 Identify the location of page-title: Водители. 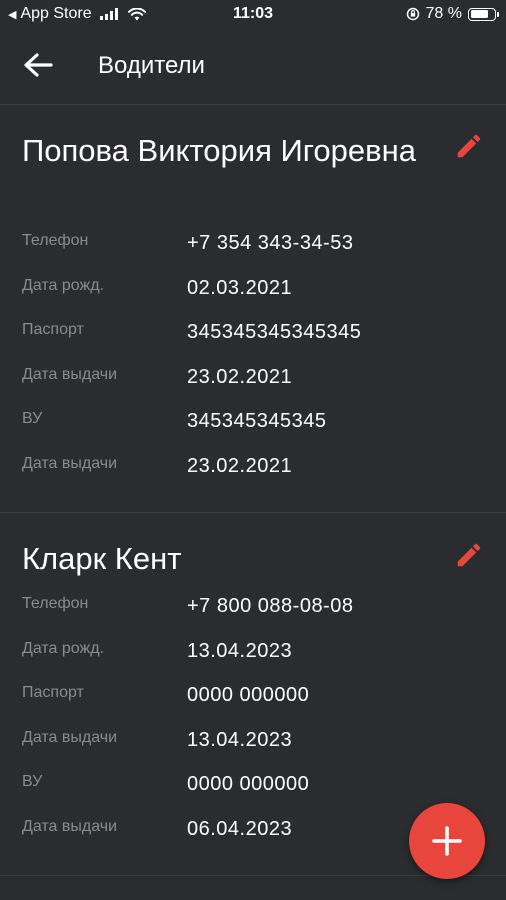
(151, 65).